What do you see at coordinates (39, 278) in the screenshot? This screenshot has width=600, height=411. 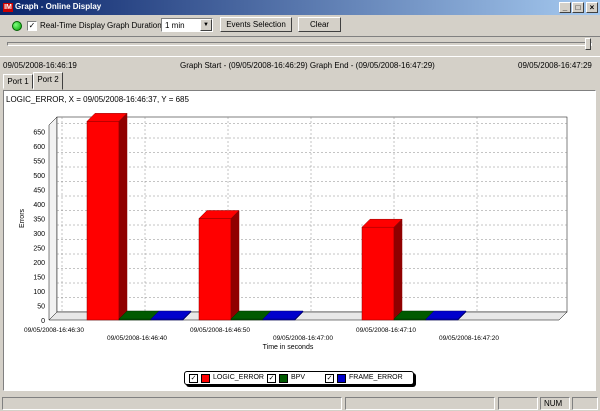 I see `y-tick-label: 150` at bounding box center [39, 278].